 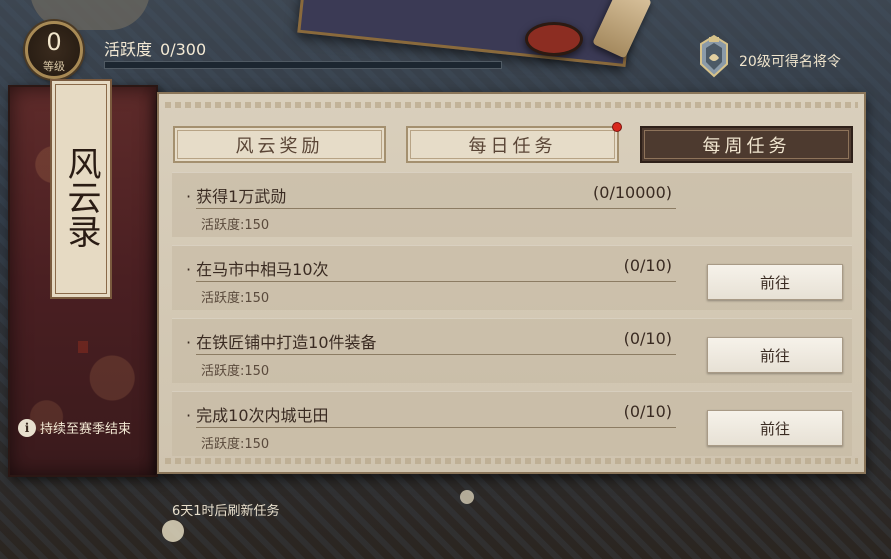 What do you see at coordinates (512, 146) in the screenshot?
I see `tab-label: 每日任务` at bounding box center [512, 146].